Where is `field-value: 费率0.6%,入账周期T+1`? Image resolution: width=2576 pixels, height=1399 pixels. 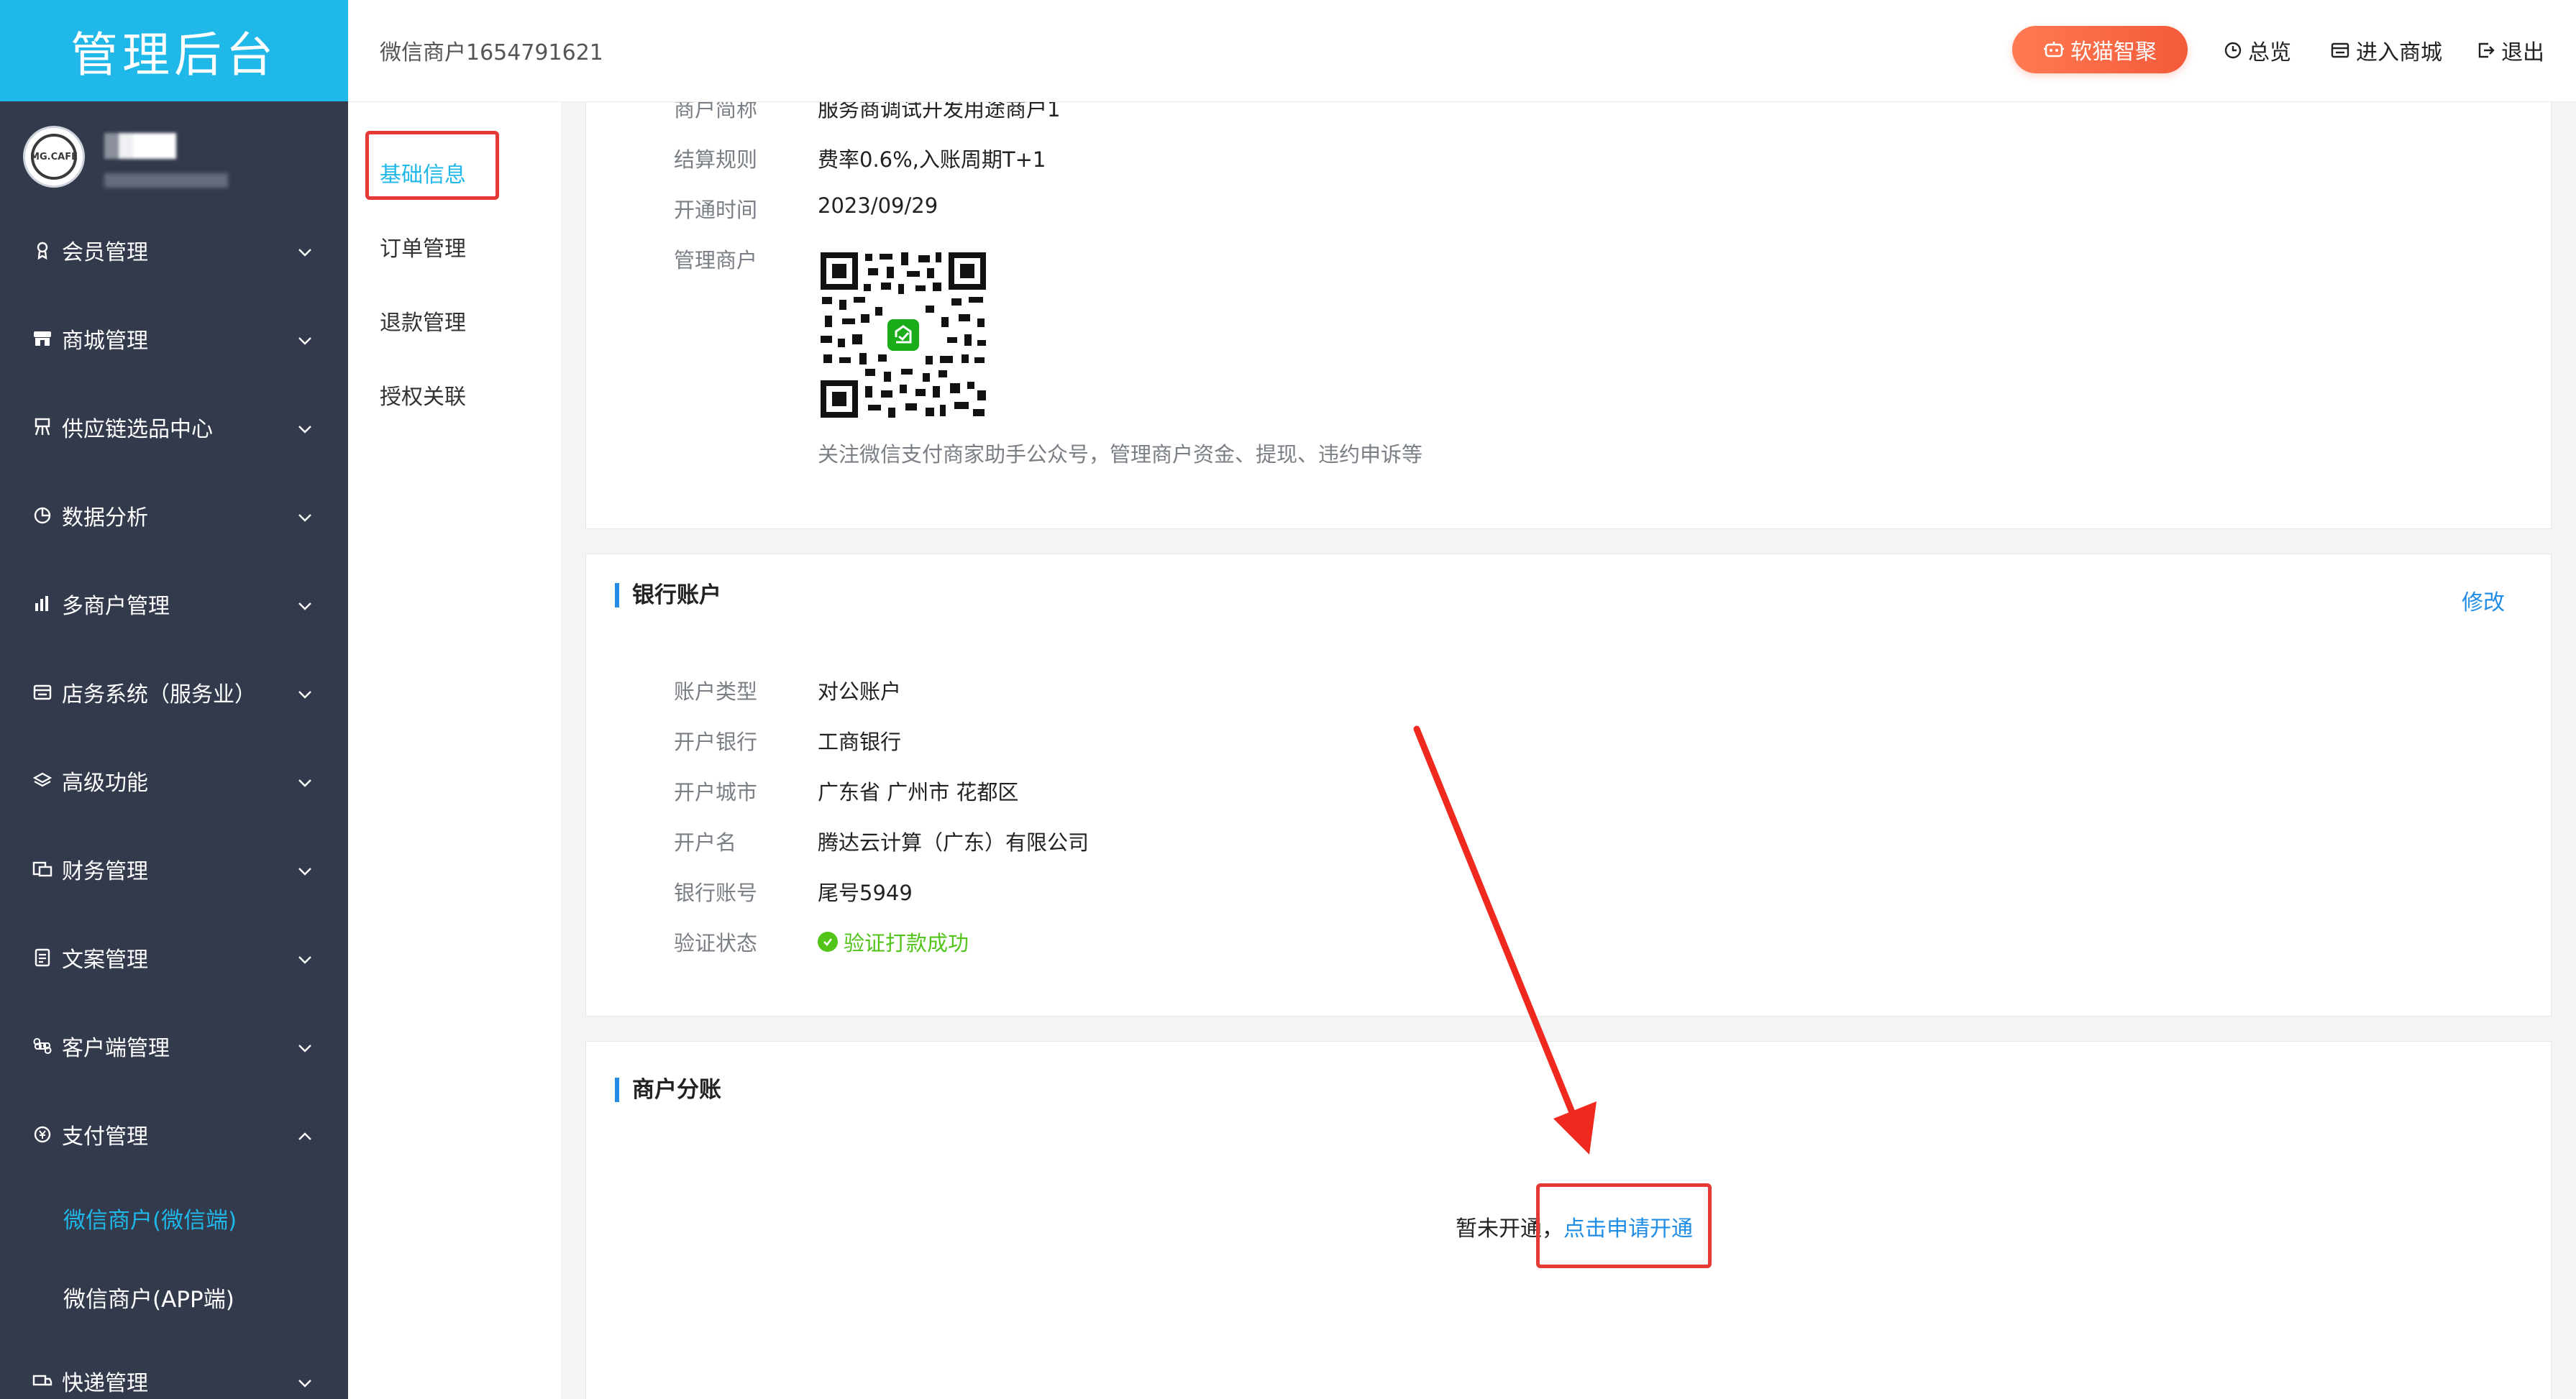 field-value: 费率0.6%,入账周期T+1 is located at coordinates (932, 160).